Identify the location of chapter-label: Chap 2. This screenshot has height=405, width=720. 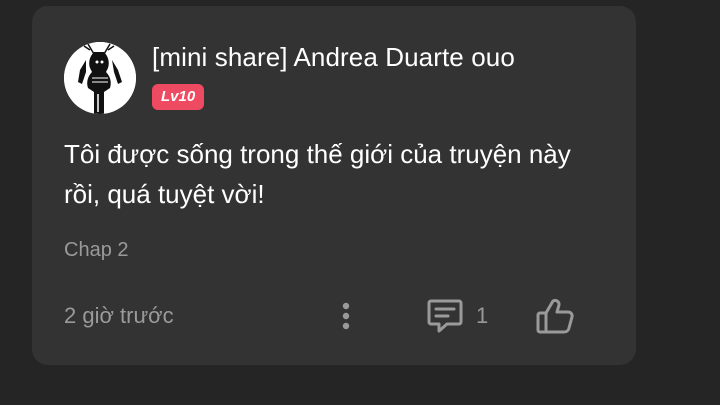
(96, 250).